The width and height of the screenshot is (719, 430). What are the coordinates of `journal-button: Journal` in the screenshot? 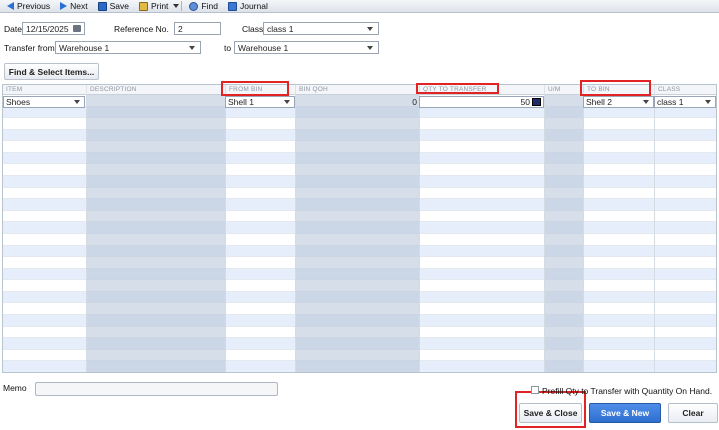 It's located at (248, 6).